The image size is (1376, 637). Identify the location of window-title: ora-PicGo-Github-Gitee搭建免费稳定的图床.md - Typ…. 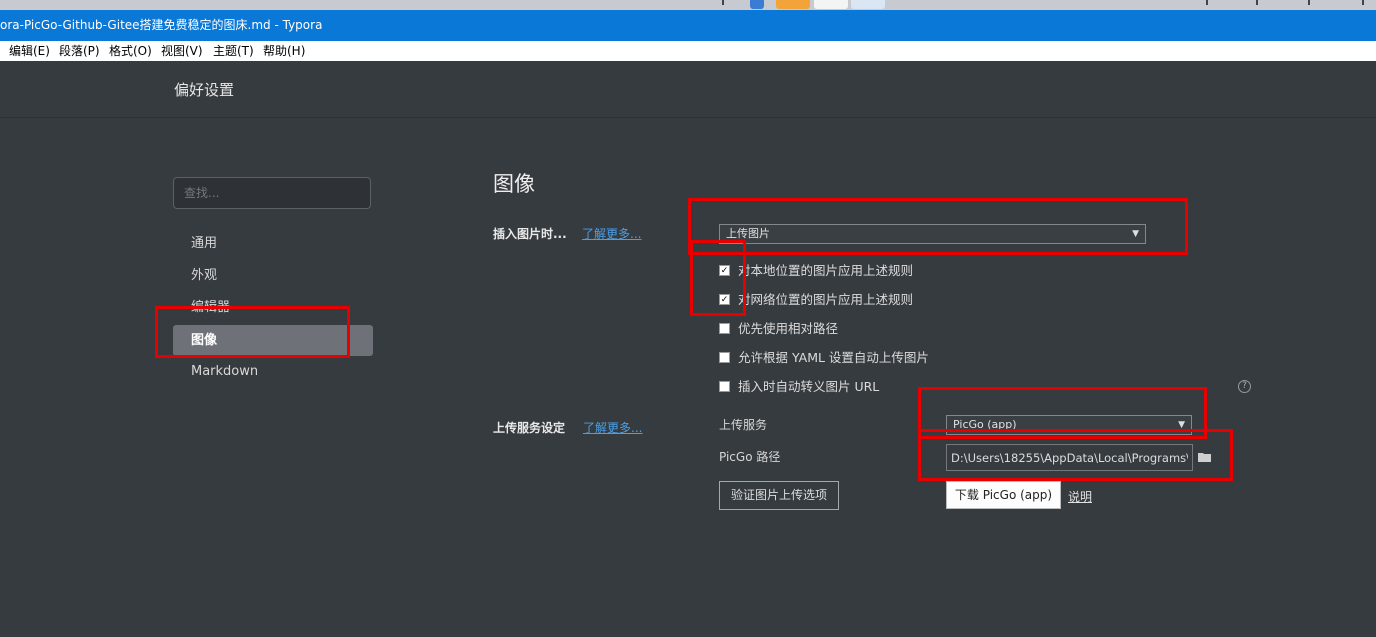
(161, 25).